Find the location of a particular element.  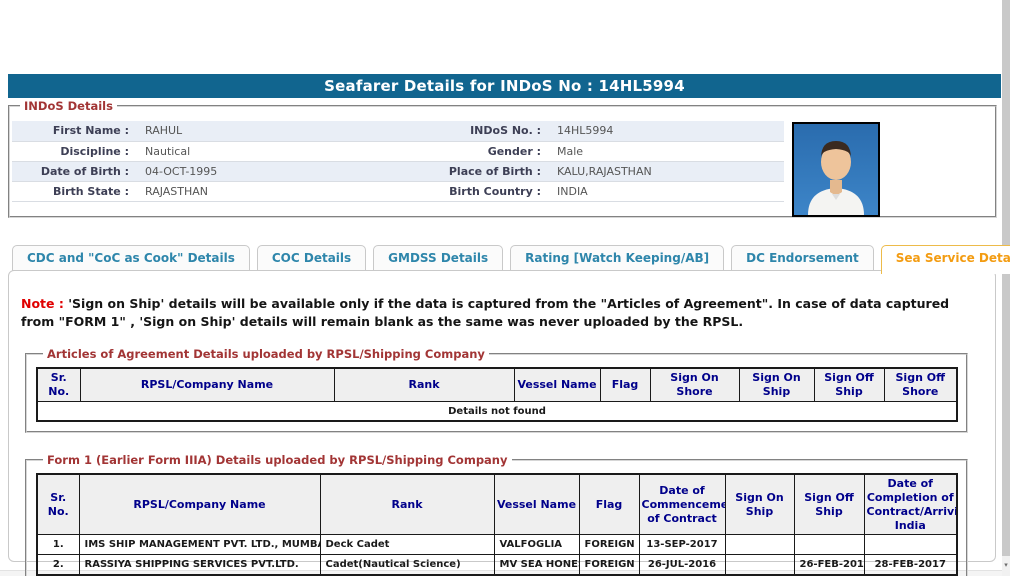

first-name-value: RAHUL is located at coordinates (273, 131).